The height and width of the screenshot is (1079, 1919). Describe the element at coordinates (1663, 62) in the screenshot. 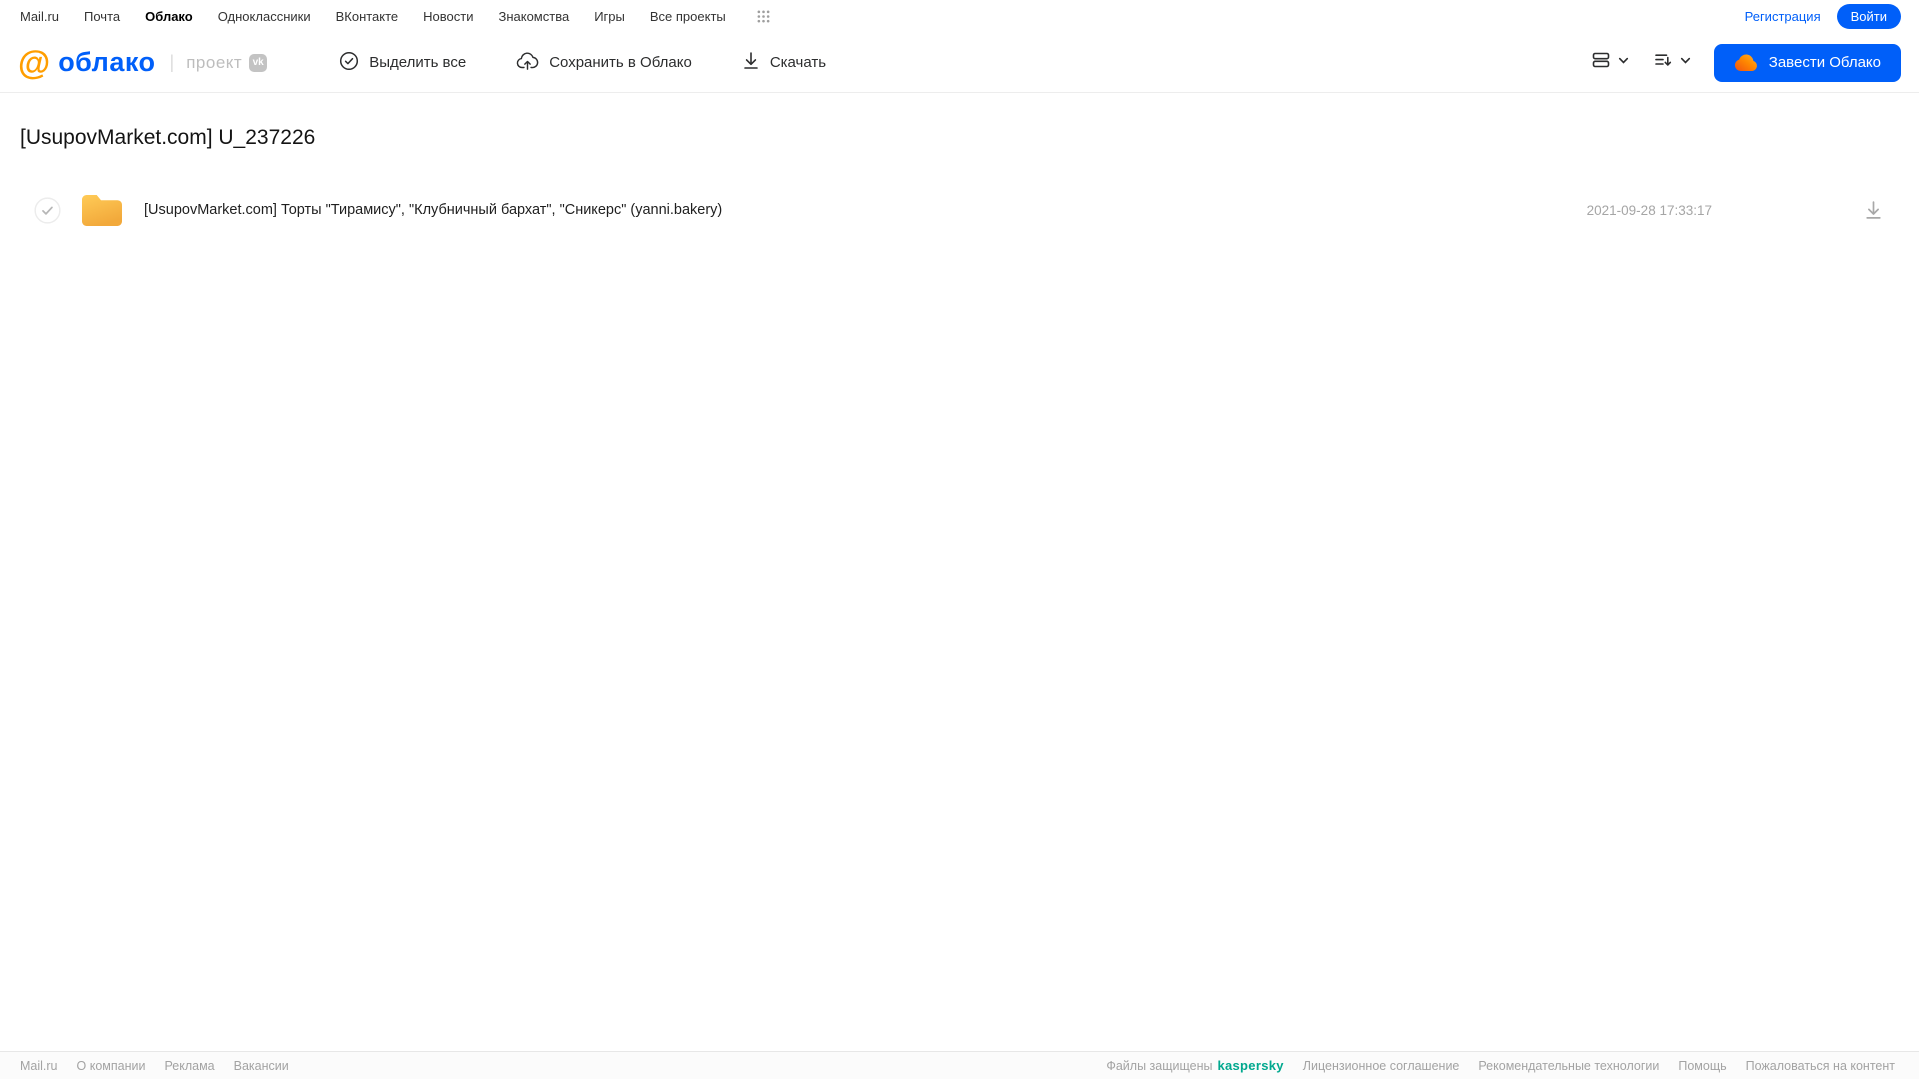

I see `sort-icon` at that location.